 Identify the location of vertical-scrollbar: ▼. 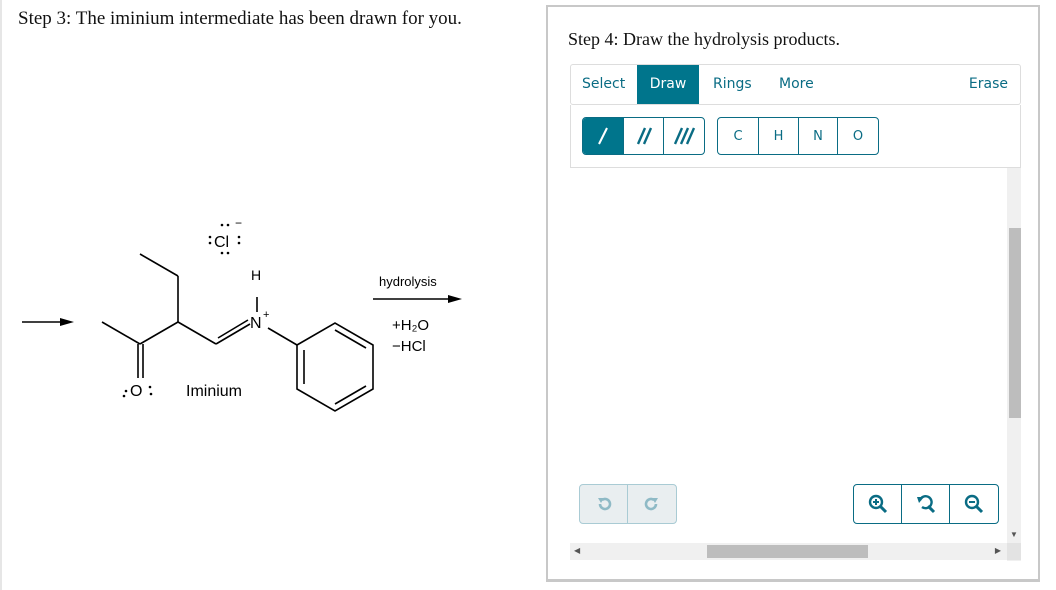
(1014, 364).